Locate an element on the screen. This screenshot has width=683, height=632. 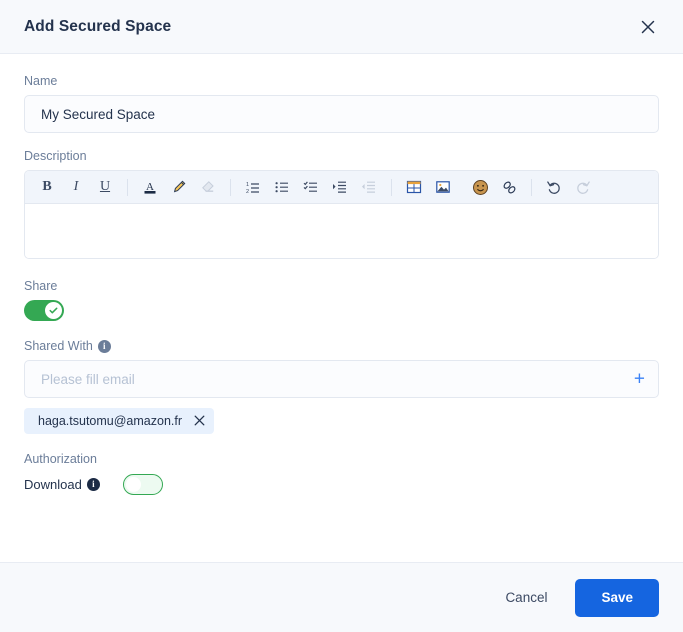
highlighter-icon is located at coordinates (179, 187).